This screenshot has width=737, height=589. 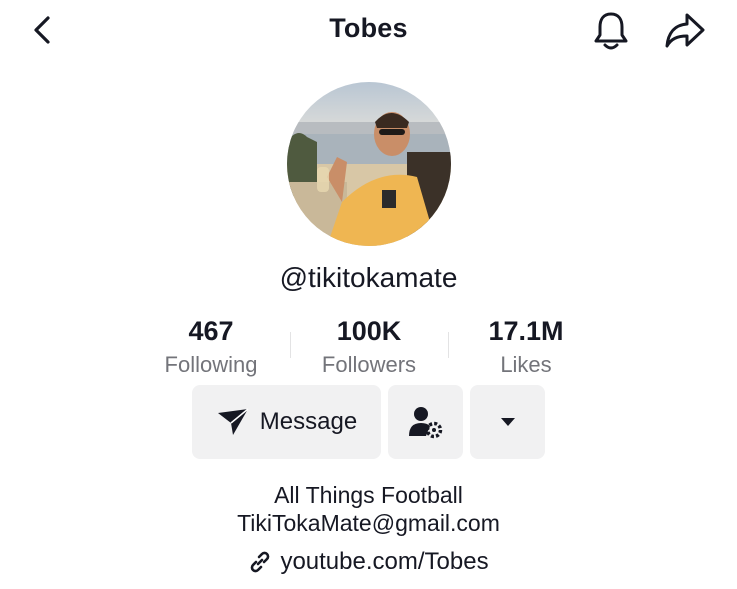 I want to click on stat-likes-label: Likes, so click(x=526, y=364).